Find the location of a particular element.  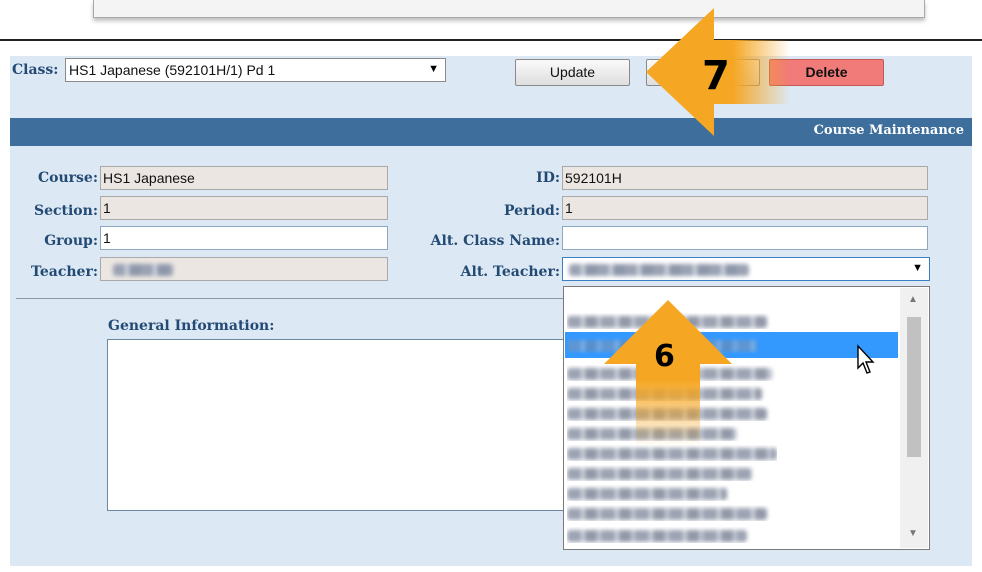

scroll-up-icon: ▲ is located at coordinates (913, 299).